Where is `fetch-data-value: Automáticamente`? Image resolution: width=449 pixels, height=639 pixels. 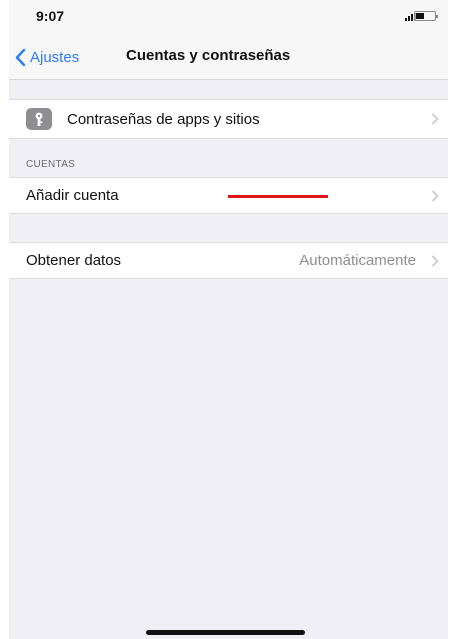 fetch-data-value: Automáticamente is located at coordinates (357, 260).